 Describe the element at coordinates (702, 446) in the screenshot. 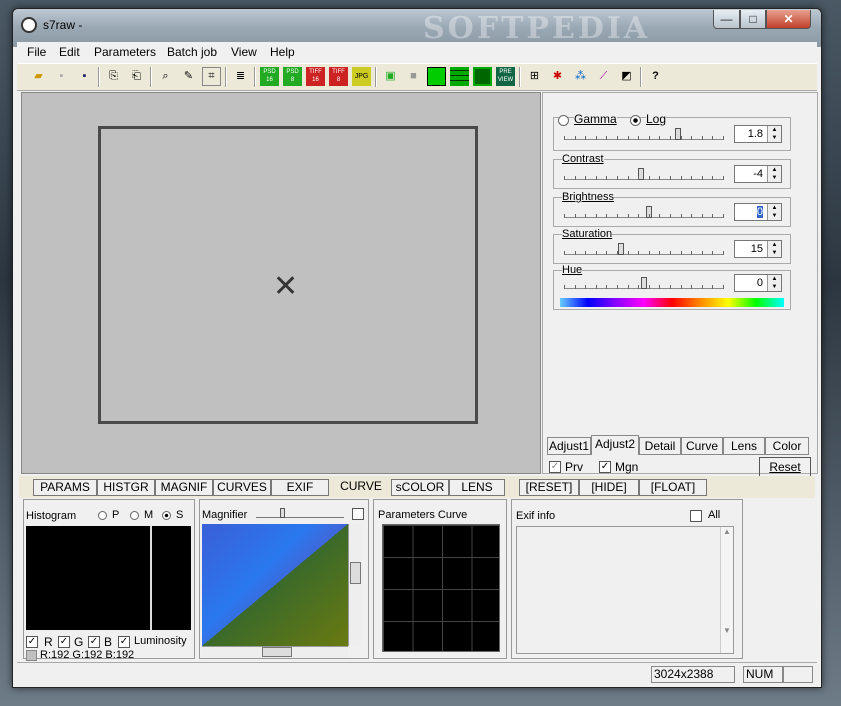

I see `tab-curve: Curve` at that location.